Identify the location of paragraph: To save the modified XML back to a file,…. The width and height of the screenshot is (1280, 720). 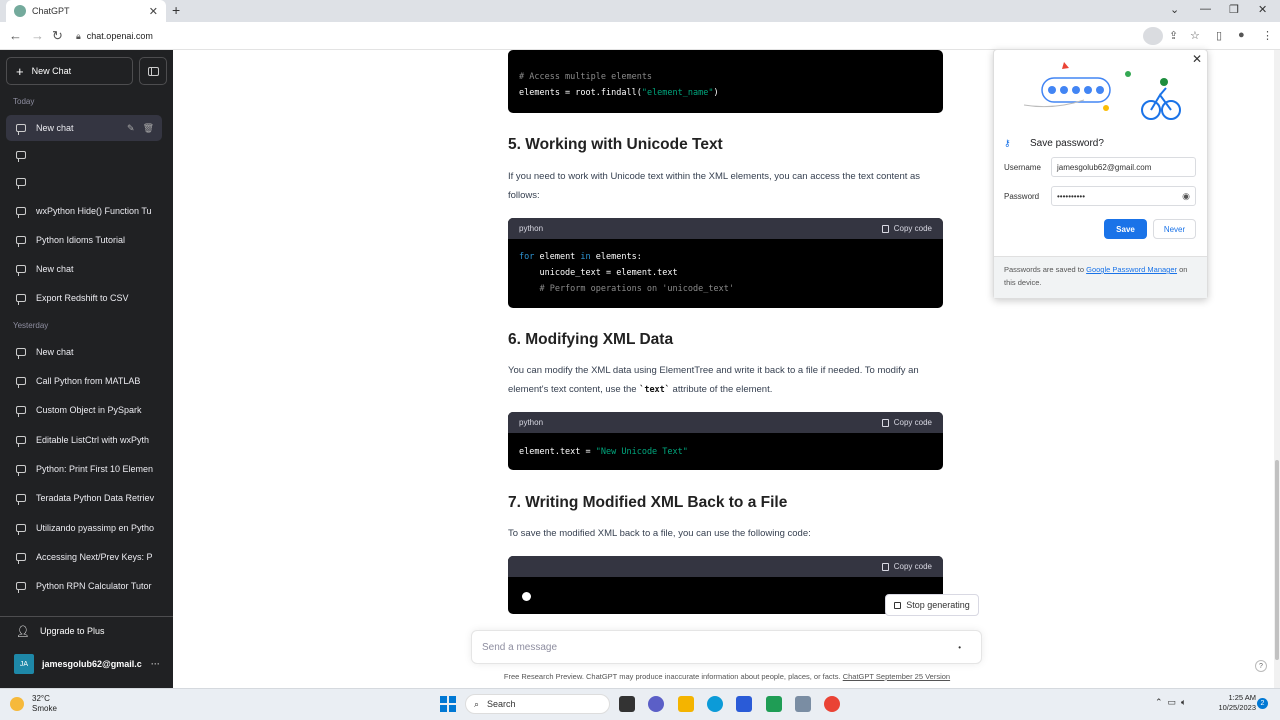
(659, 533).